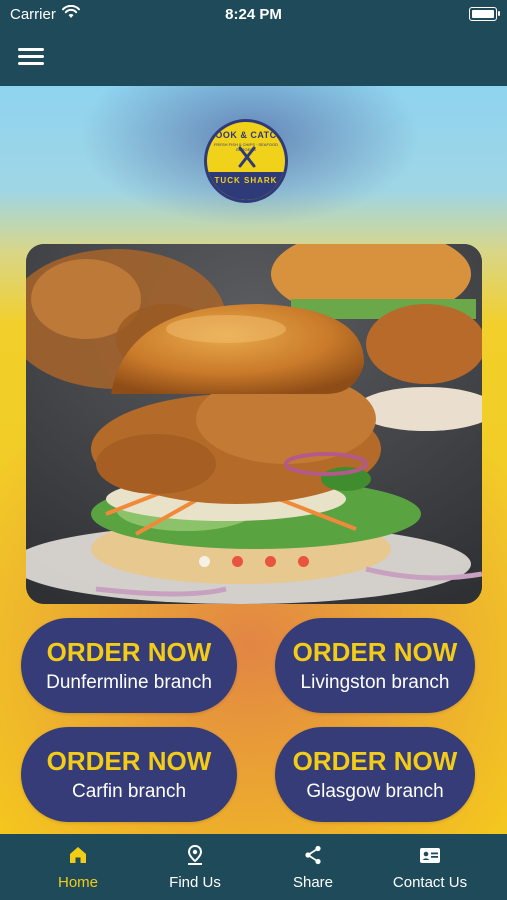 This screenshot has height=900, width=507. I want to click on home-icon, so click(78, 855).